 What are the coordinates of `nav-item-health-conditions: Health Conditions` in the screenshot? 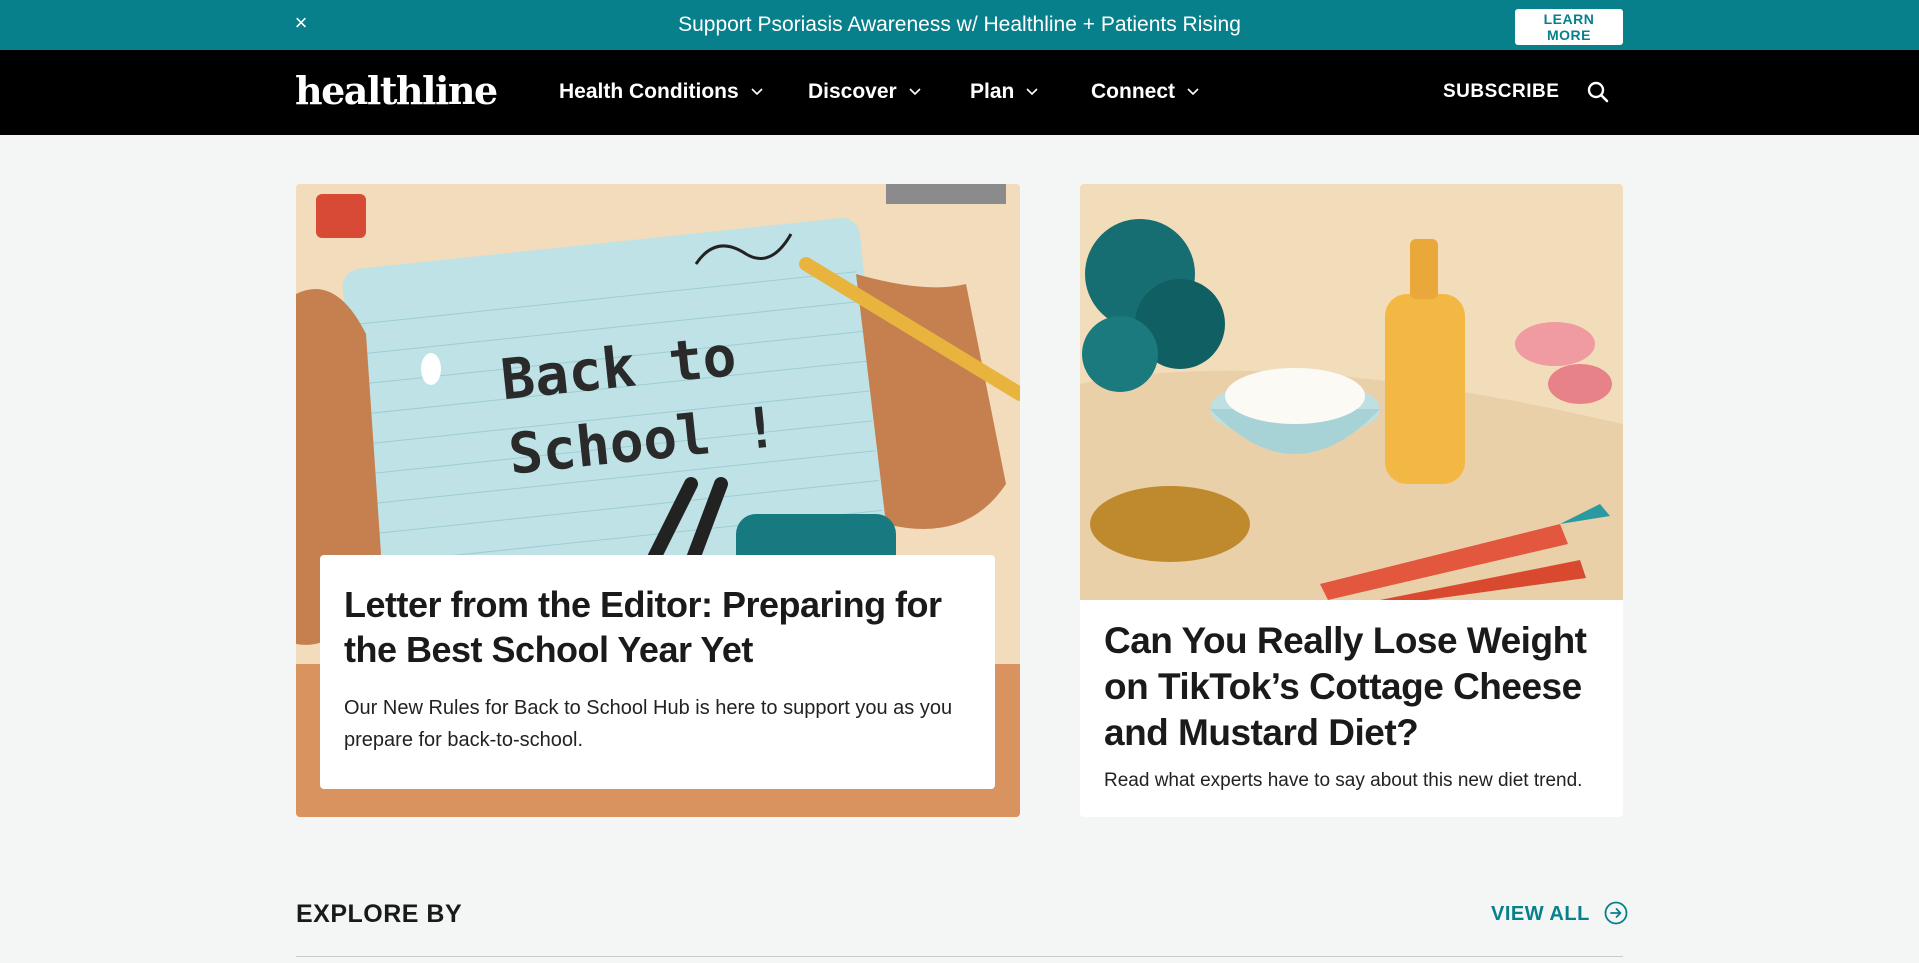 It's located at (661, 92).